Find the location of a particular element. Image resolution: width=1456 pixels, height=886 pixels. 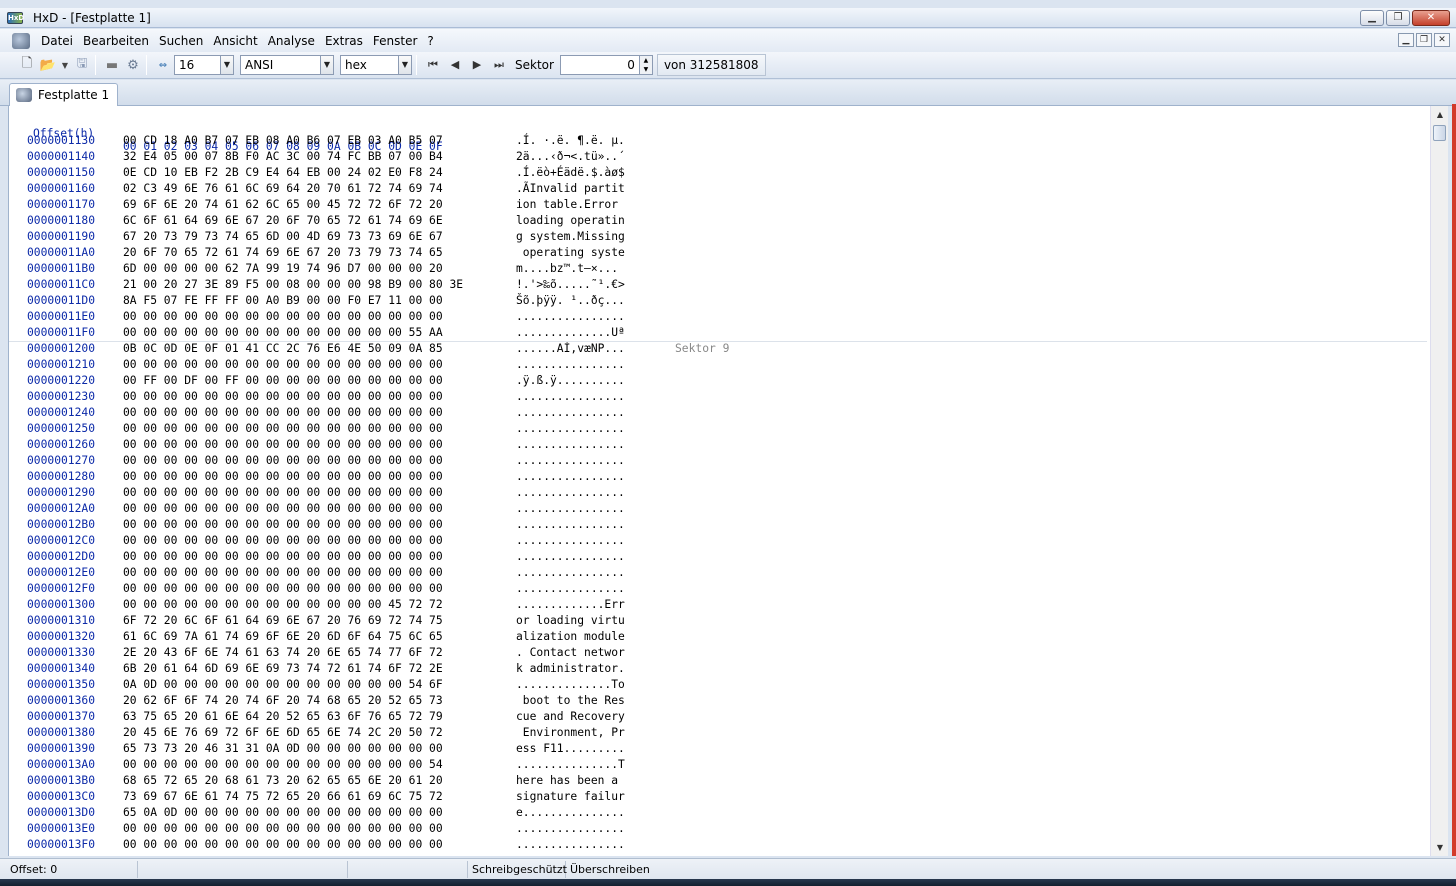

sector-spinner: ▲ ▼ is located at coordinates (646, 65).